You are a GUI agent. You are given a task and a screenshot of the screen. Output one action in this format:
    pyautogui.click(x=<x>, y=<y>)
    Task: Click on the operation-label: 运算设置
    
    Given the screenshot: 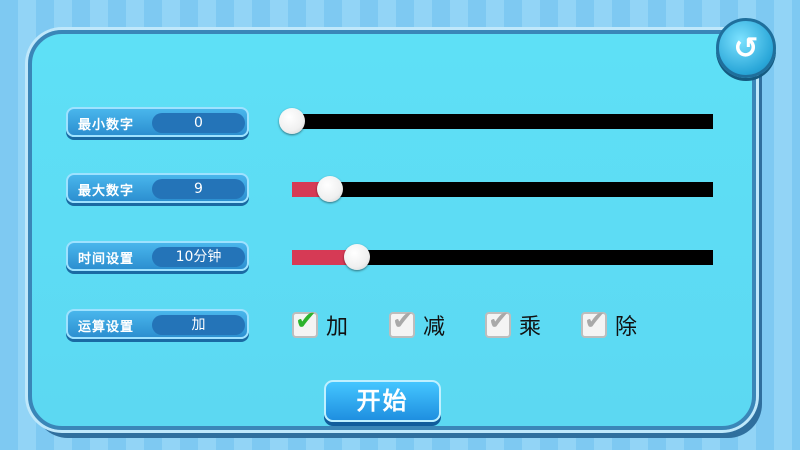 What is the action you would take?
    pyautogui.click(x=106, y=327)
    